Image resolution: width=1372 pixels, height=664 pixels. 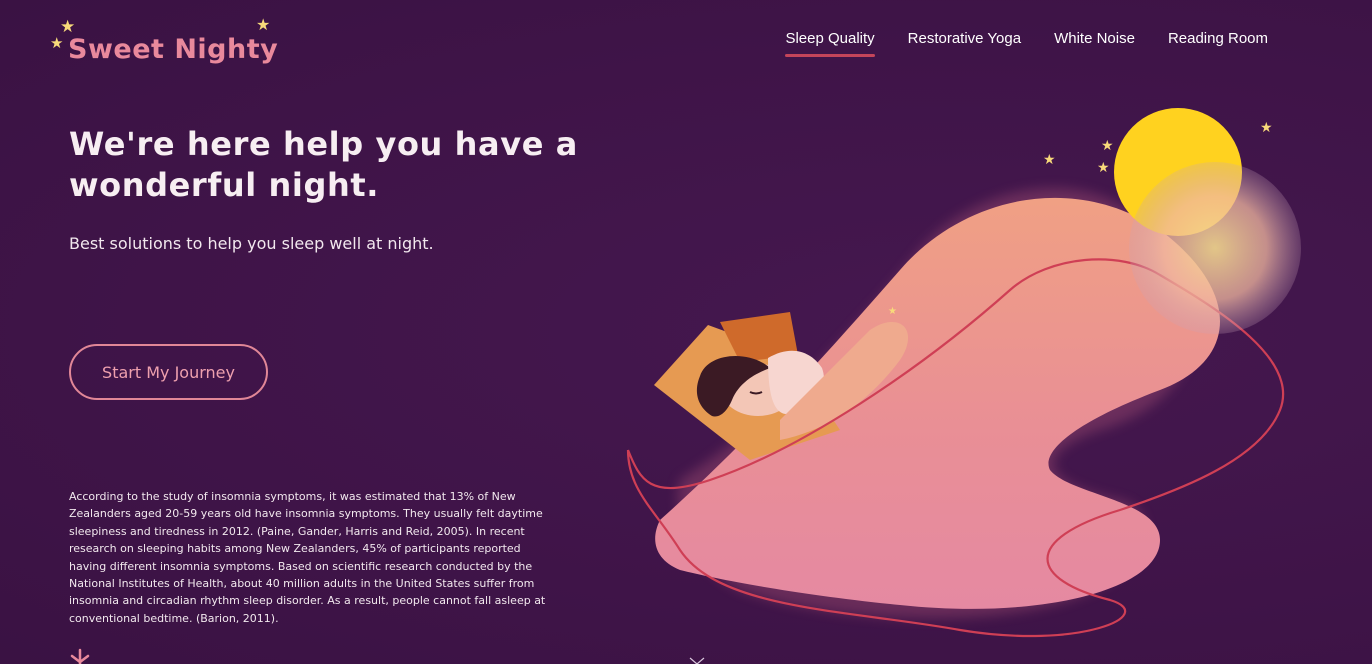 What do you see at coordinates (1215, 248) in the screenshot?
I see `moon-glow` at bounding box center [1215, 248].